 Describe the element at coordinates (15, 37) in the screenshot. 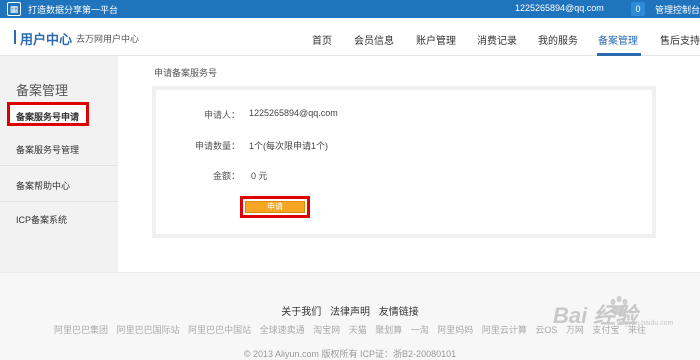

I see `title-accent-bar` at that location.